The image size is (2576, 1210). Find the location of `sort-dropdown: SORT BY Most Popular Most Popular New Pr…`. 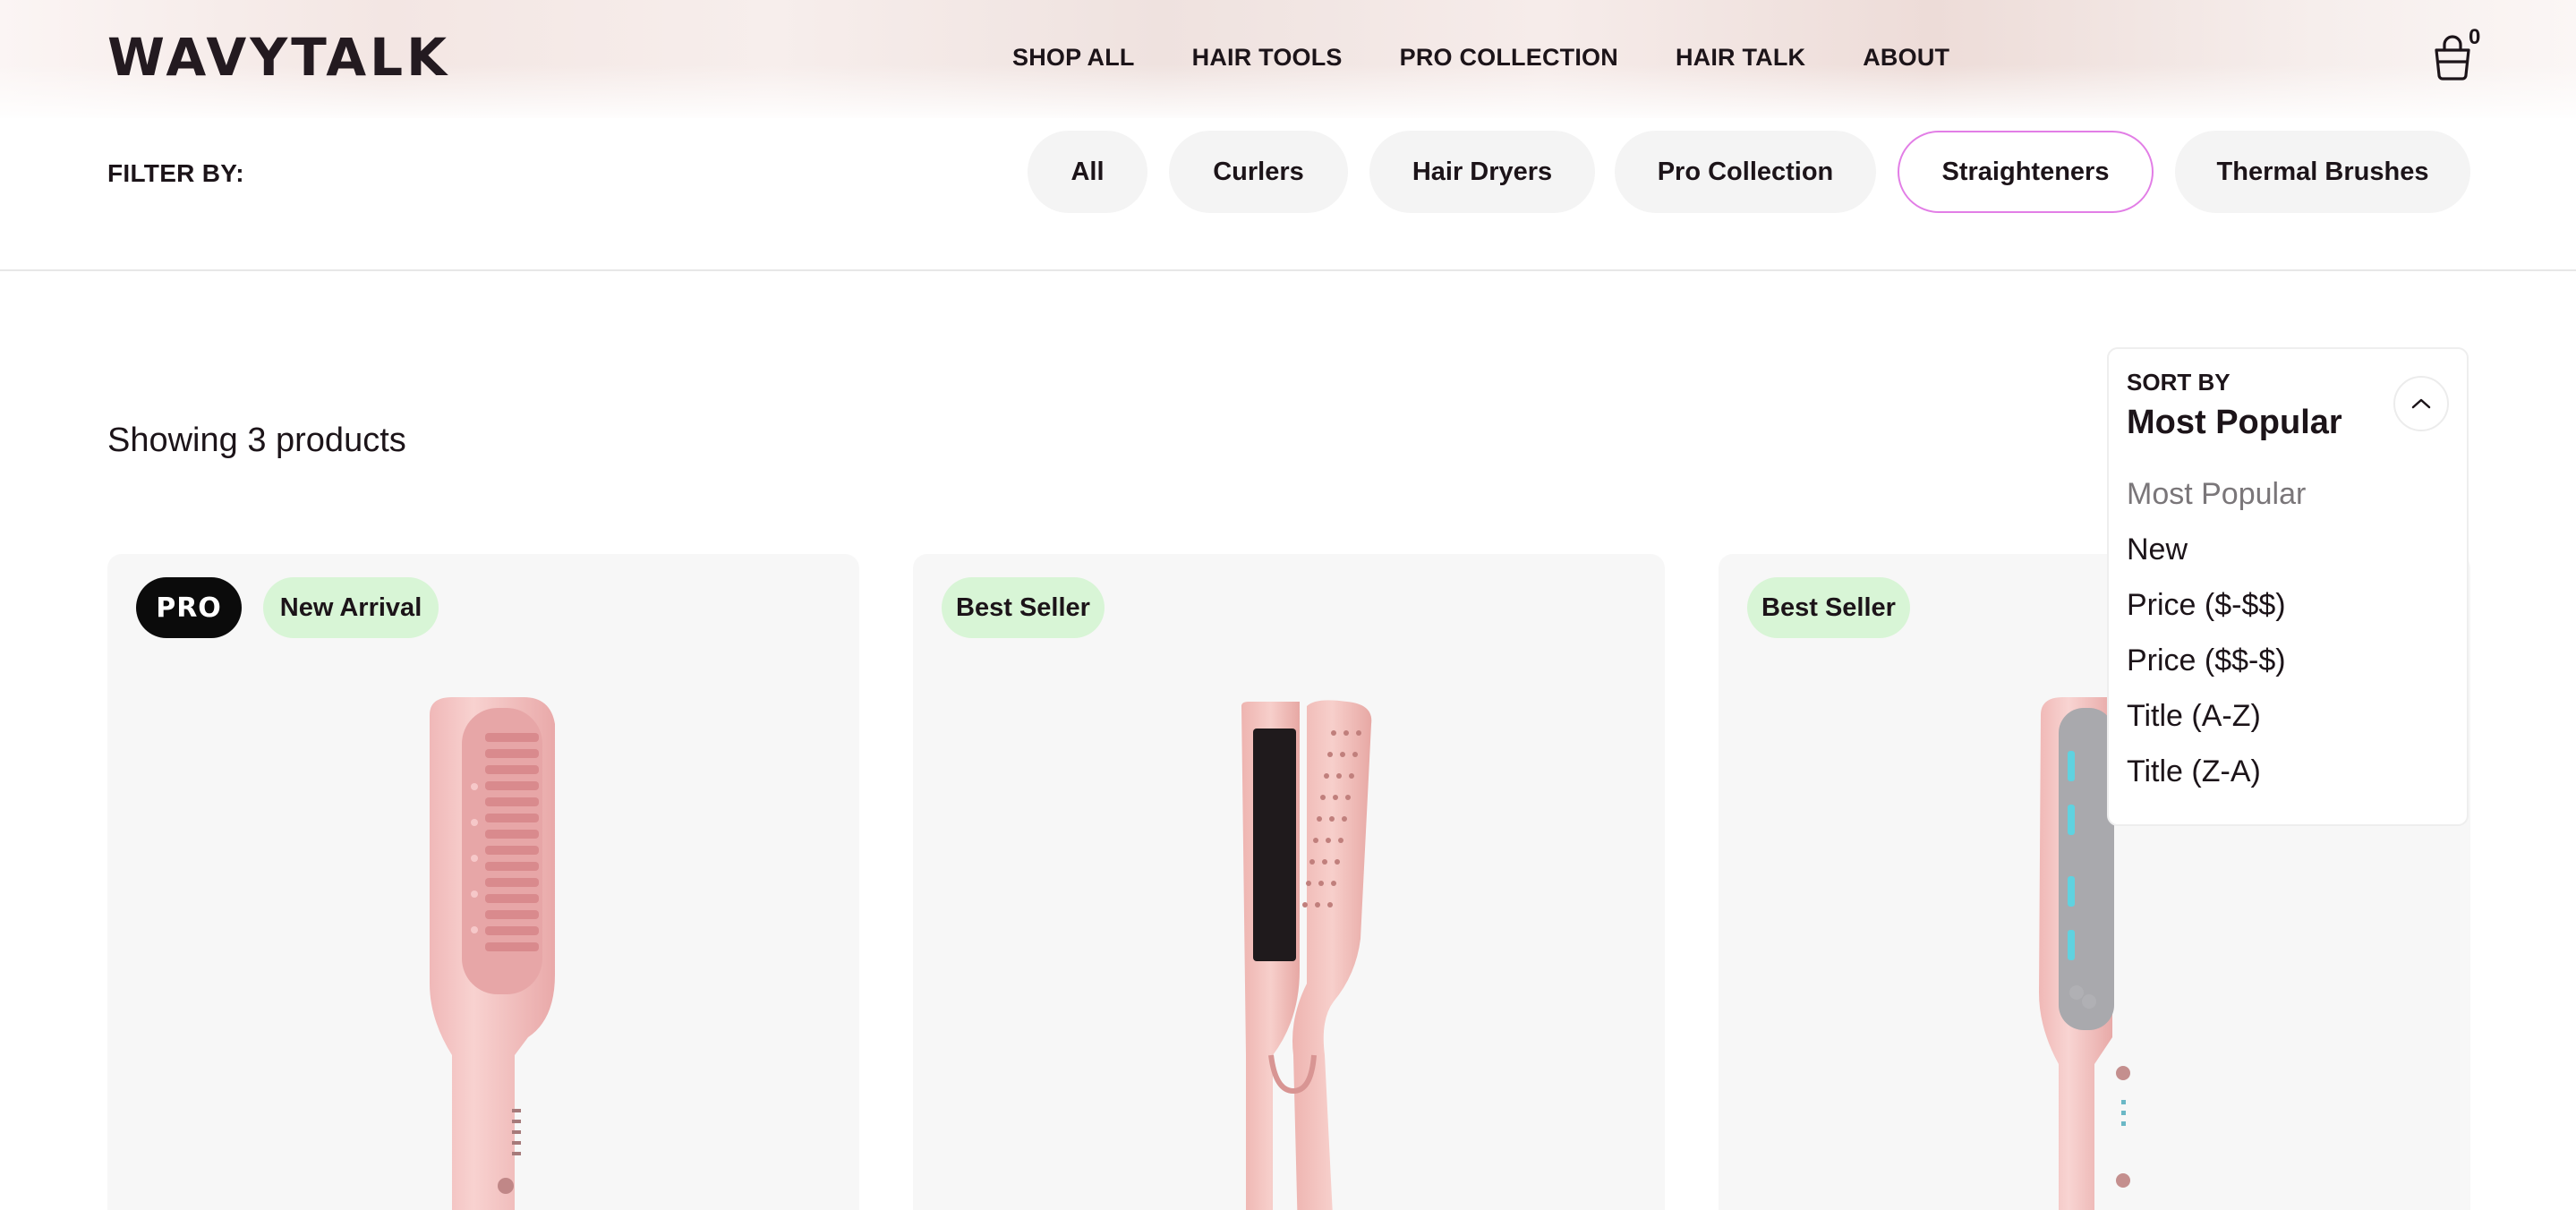

sort-dropdown: SORT BY Most Popular Most Popular New Pr… is located at coordinates (2288, 586).